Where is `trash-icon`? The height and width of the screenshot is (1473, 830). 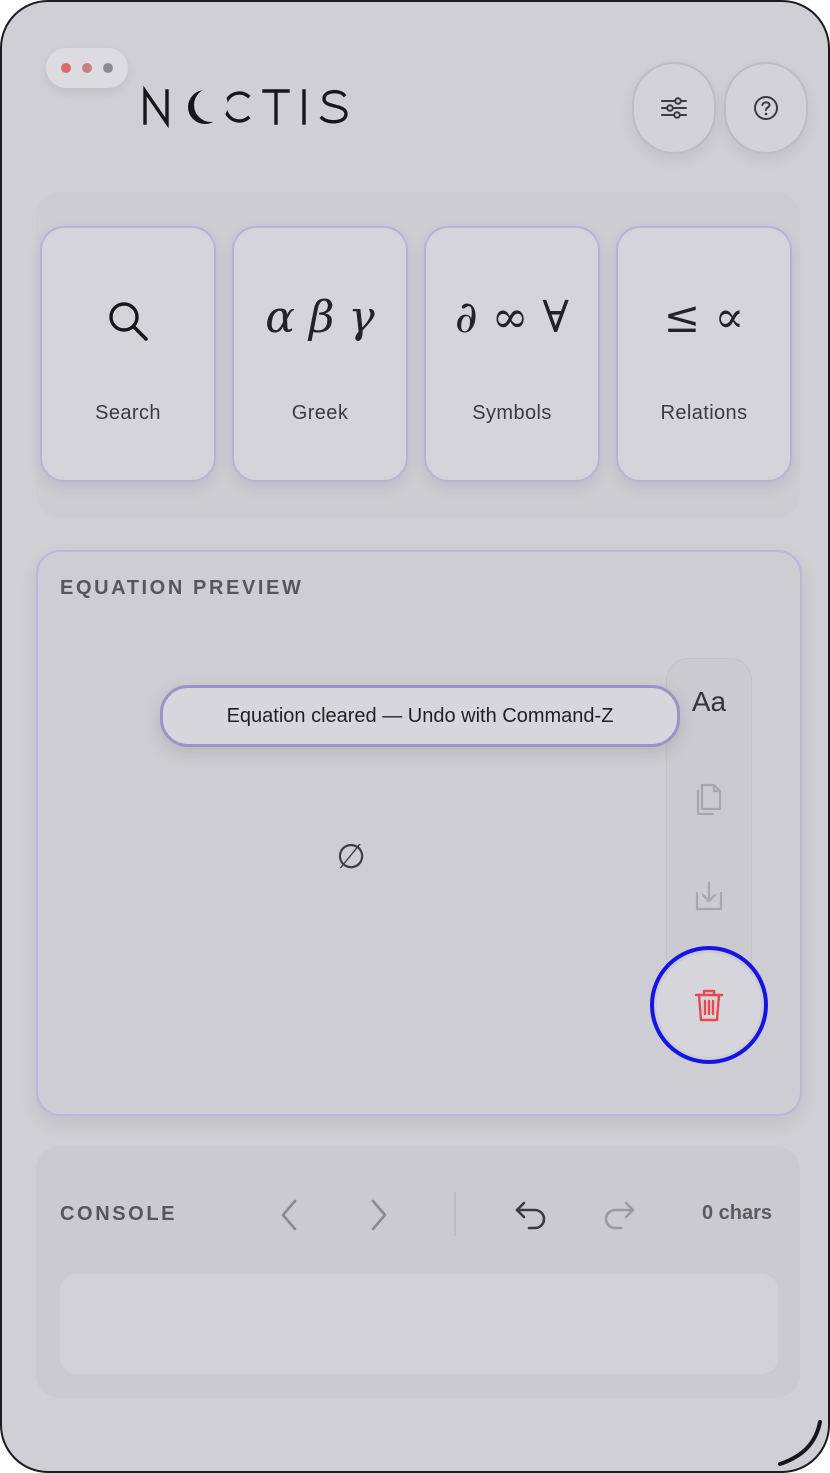
trash-icon is located at coordinates (709, 1005).